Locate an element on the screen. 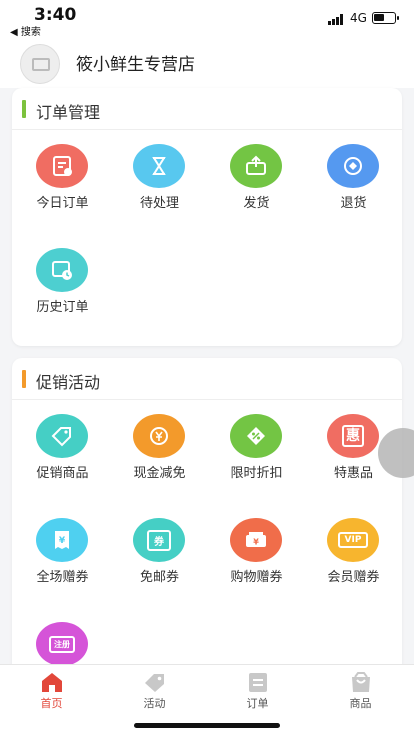  order-list-icon is located at coordinates (258, 682).